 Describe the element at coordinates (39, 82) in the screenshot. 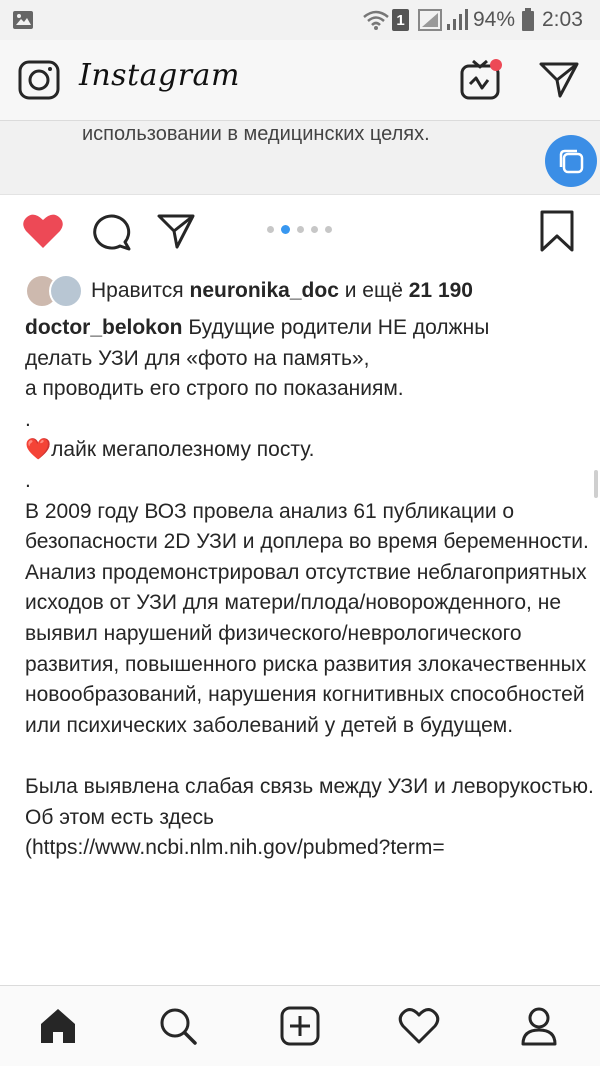

I see `camera-icon` at that location.